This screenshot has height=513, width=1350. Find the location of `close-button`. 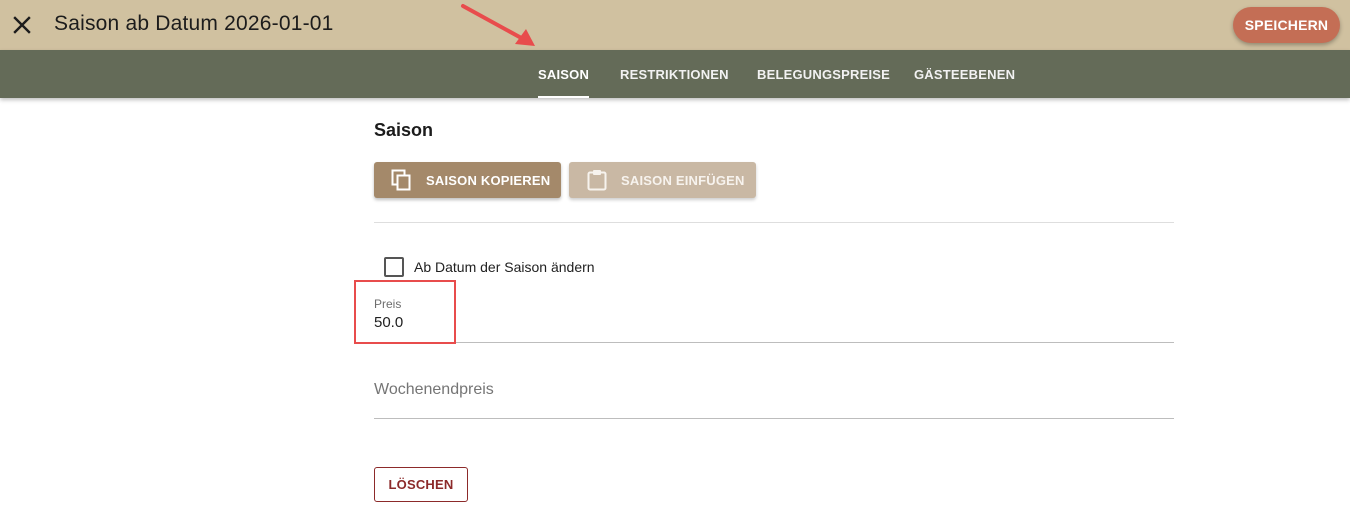

close-button is located at coordinates (22, 25).